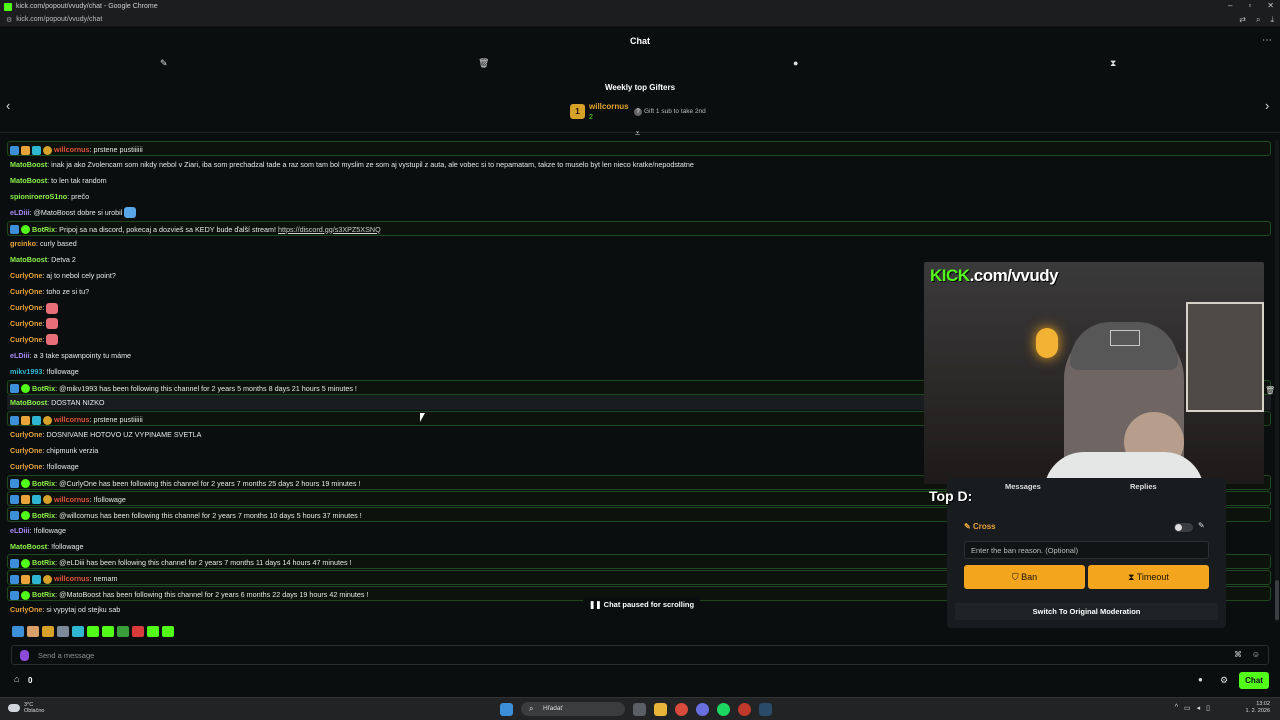 The height and width of the screenshot is (720, 1280). I want to click on moderated-user: ✎ Cross, so click(980, 526).